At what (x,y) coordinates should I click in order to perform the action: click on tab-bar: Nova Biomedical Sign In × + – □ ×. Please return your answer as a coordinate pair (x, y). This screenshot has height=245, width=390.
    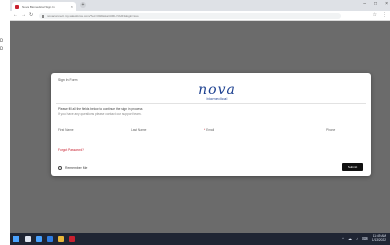
    Looking at the image, I should click on (200, 5).